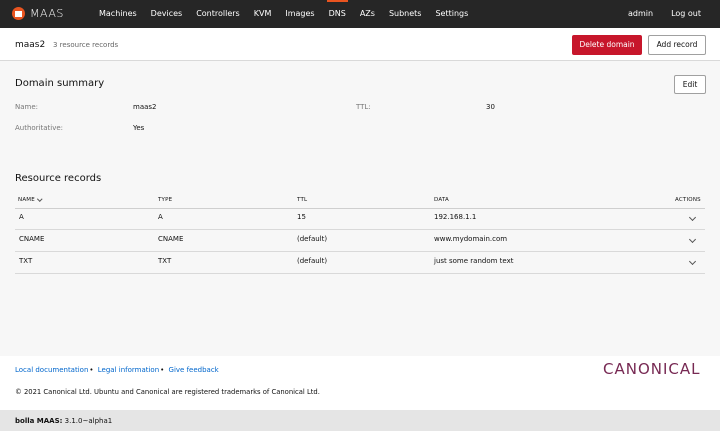 Image resolution: width=720 pixels, height=431 pixels. I want to click on nav-item-subnets: Subnets, so click(405, 14).